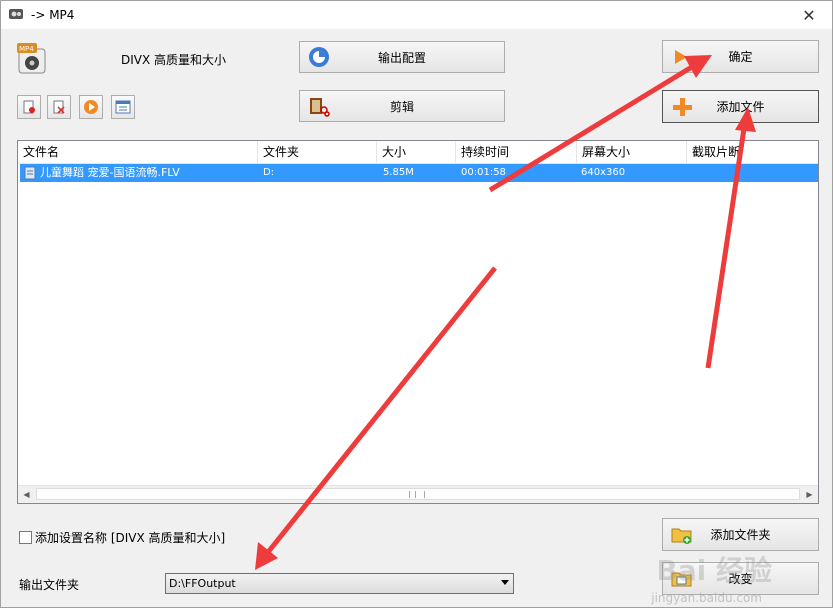 The width and height of the screenshot is (833, 608). Describe the element at coordinates (632, 152) in the screenshot. I see `column-header-screen-size: 屏幕大小` at that location.